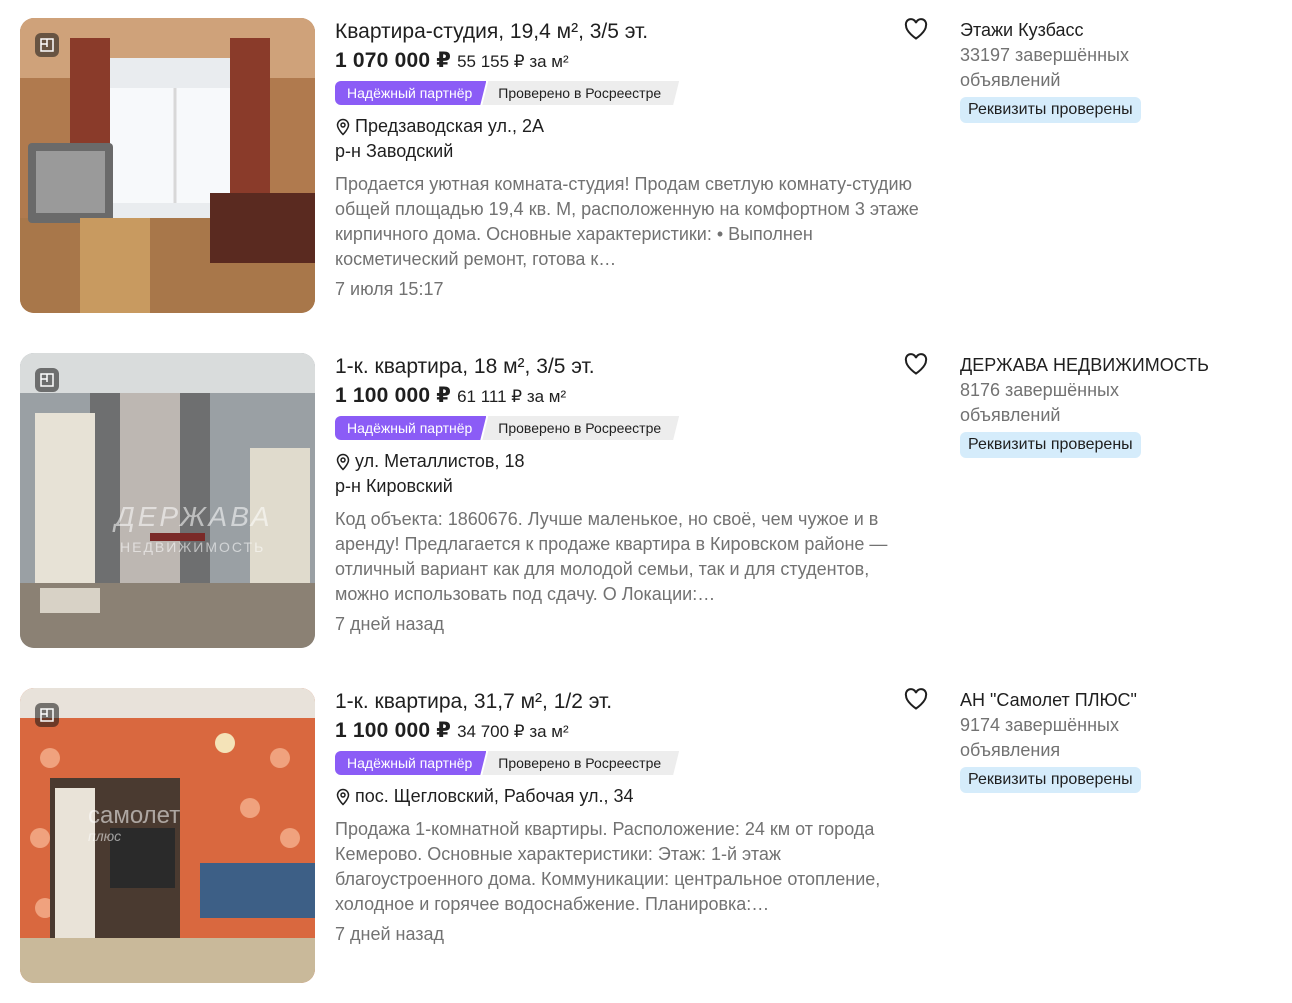 This screenshot has width=1292, height=1003. What do you see at coordinates (389, 289) in the screenshot?
I see `listing-date: 7 июля 15:17` at bounding box center [389, 289].